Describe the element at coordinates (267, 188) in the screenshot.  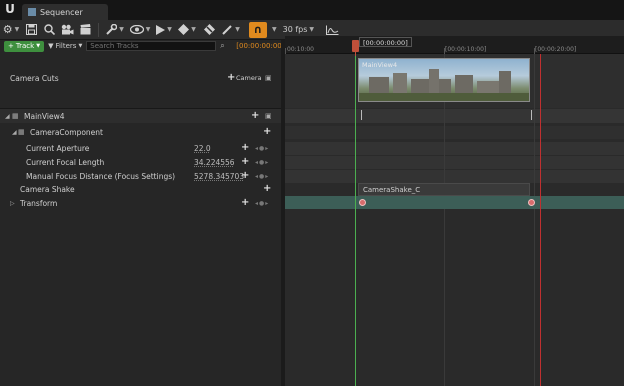
I see `add-shake-icon: +` at that location.